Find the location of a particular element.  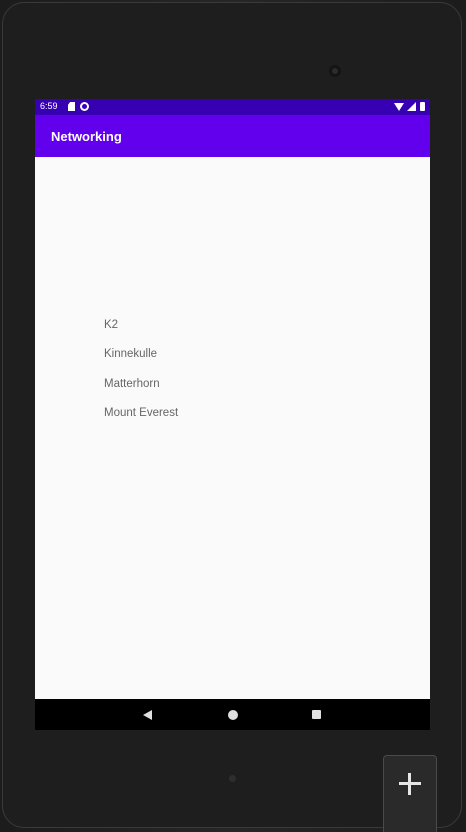

emulator-add-button is located at coordinates (410, 793).